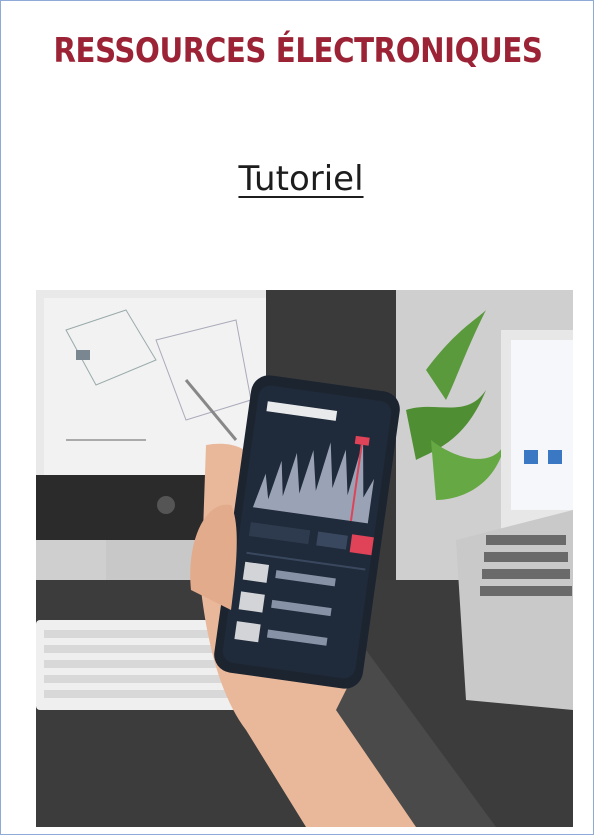  I want to click on page-title: RESSOURCES ÉLECTRONIQUES, so click(298, 51).